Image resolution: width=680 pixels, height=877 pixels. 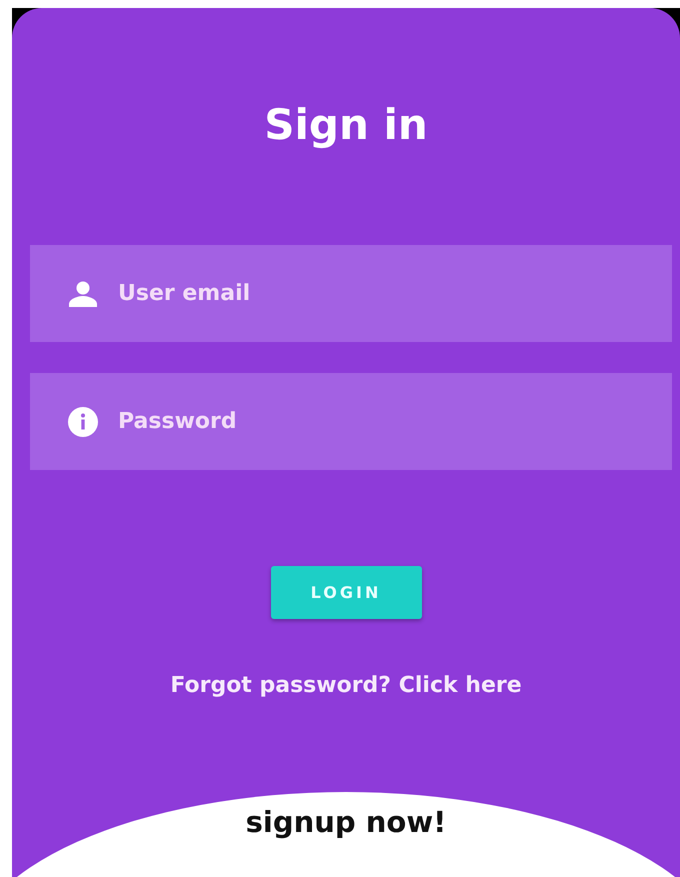 I want to click on signup-link: signup now!, so click(x=346, y=822).